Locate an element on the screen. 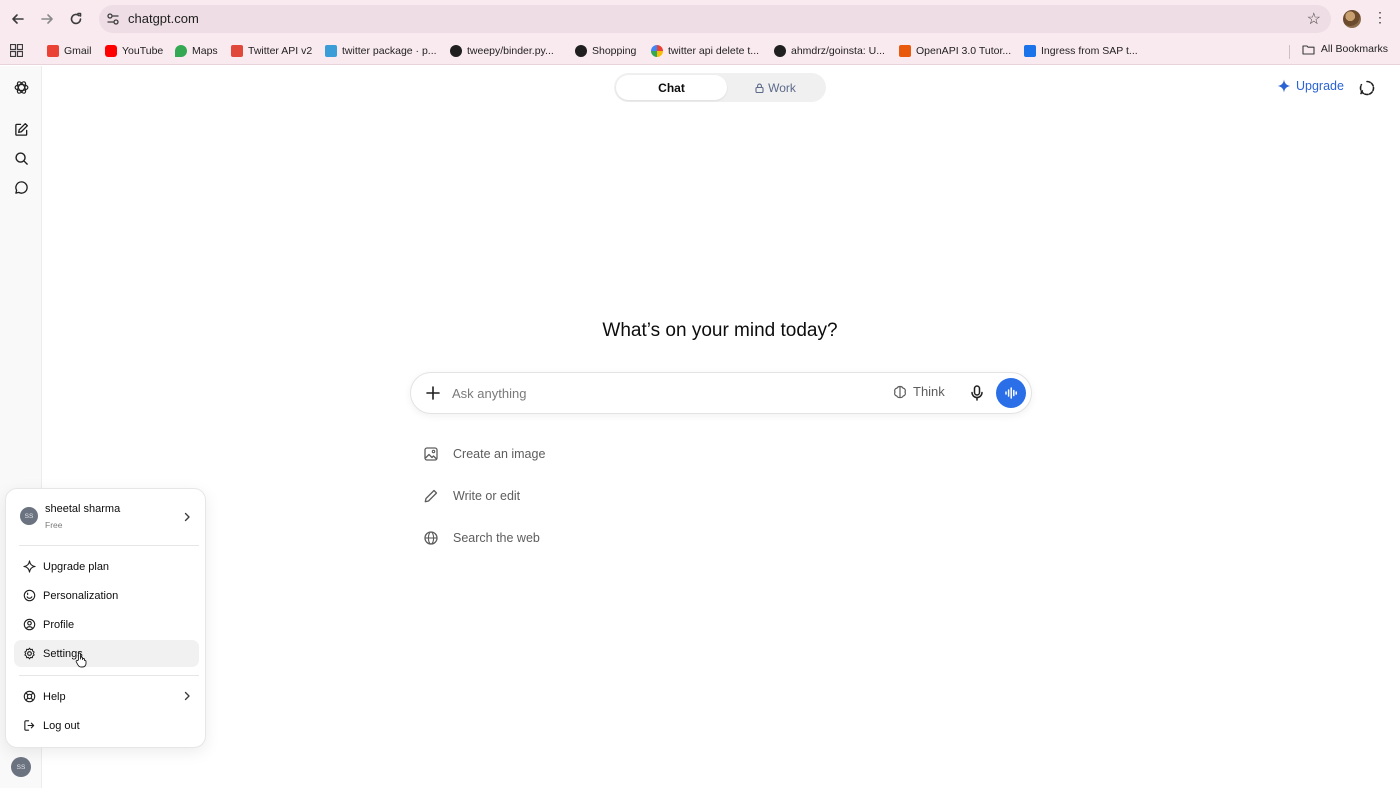  gmail-icon is located at coordinates (53, 51).